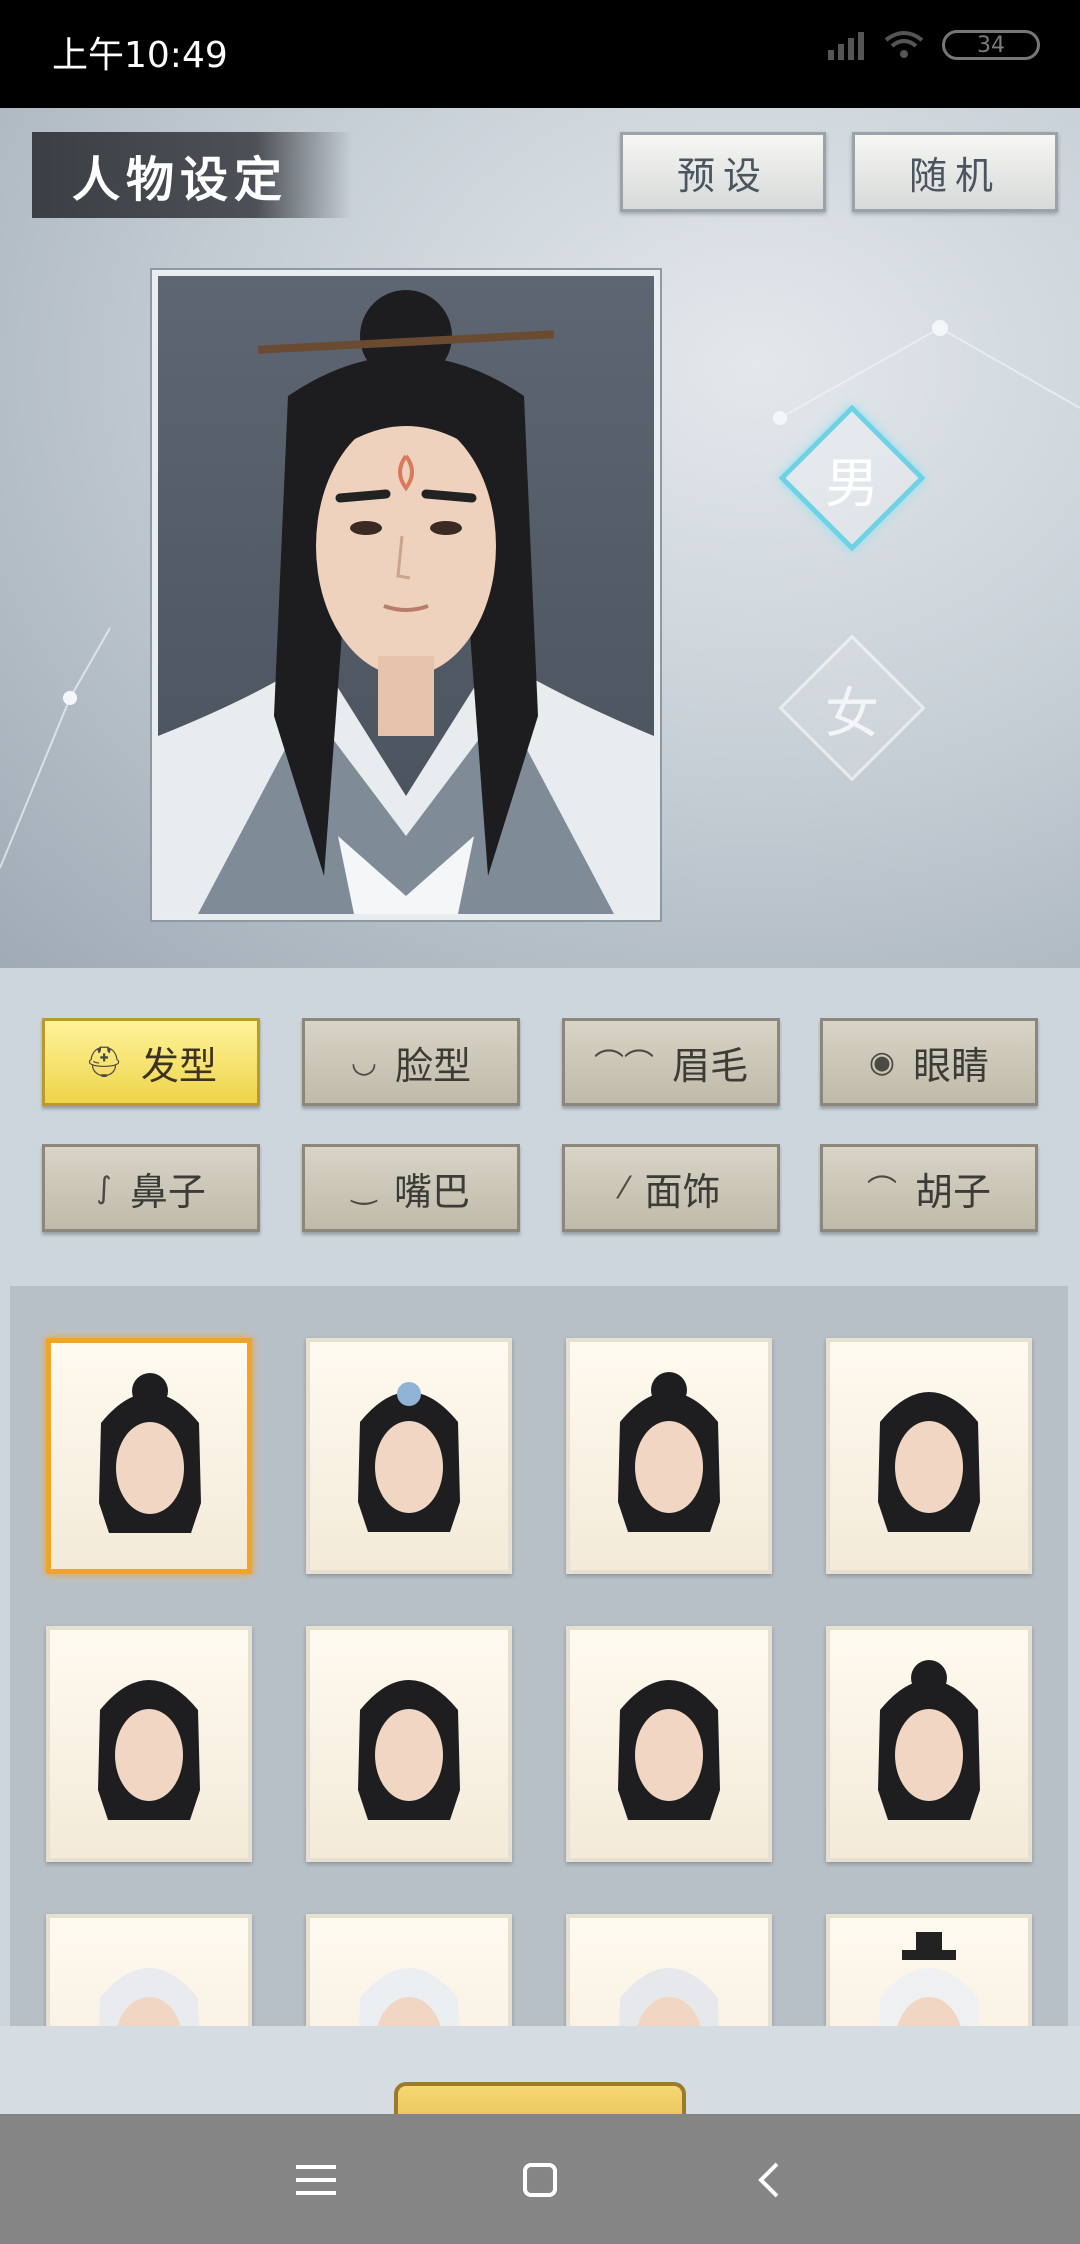 The height and width of the screenshot is (2244, 1080). I want to click on mouth-icon: ‿, so click(364, 1188).